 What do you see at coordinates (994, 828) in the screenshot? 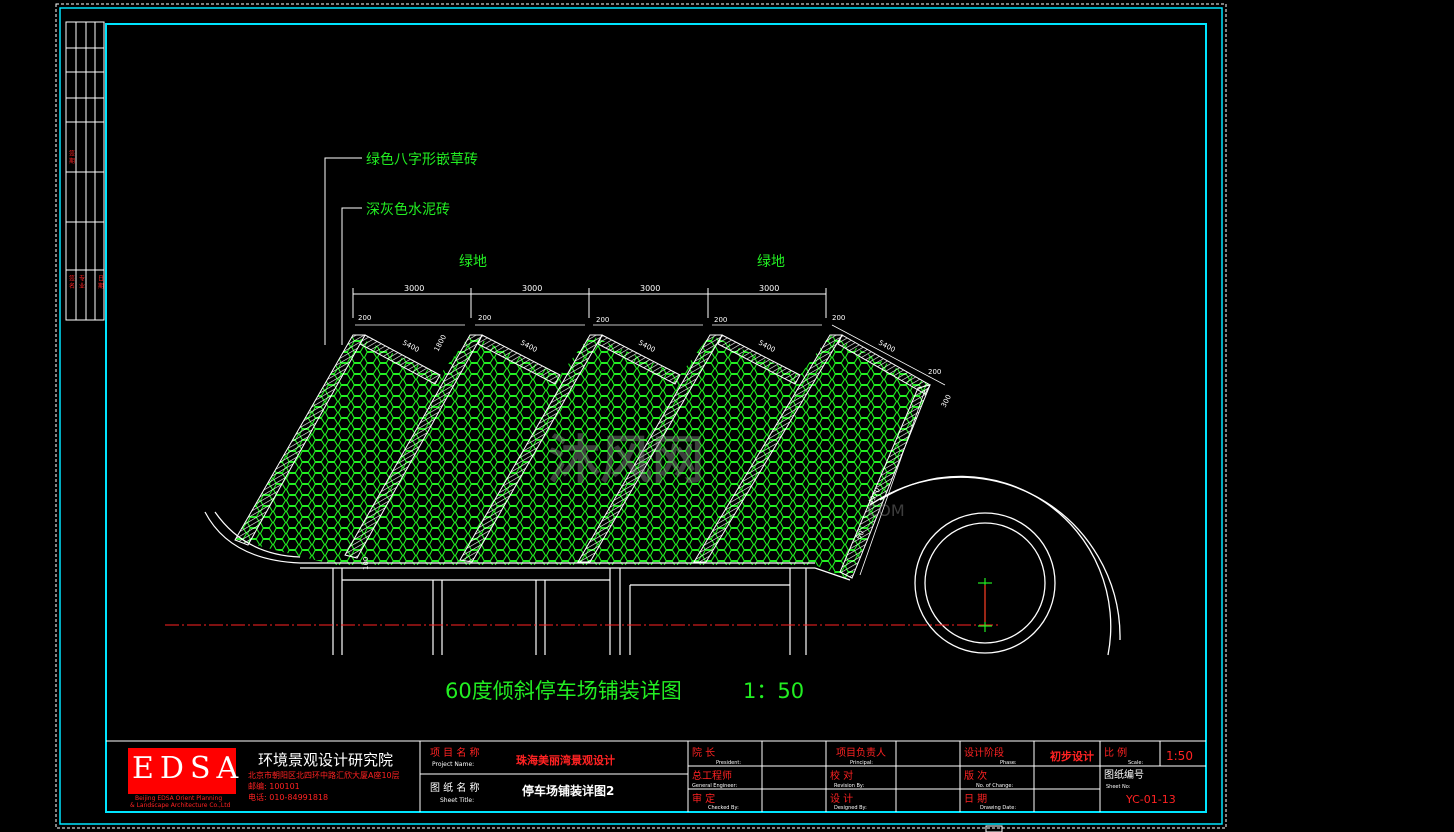
I see `bottom-marker` at bounding box center [994, 828].